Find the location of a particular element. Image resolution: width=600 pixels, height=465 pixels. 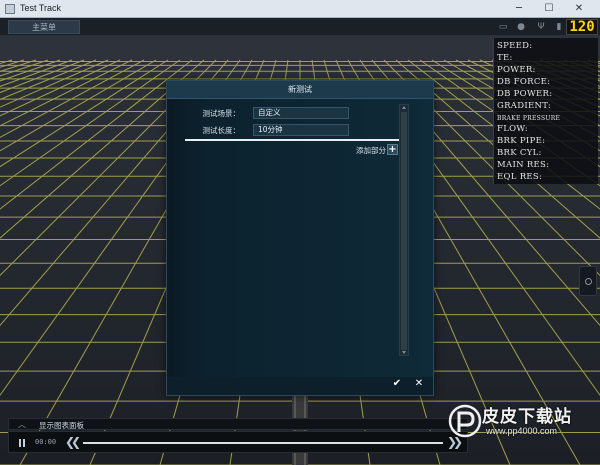

readout-flow: FLOW: is located at coordinates (512, 129).